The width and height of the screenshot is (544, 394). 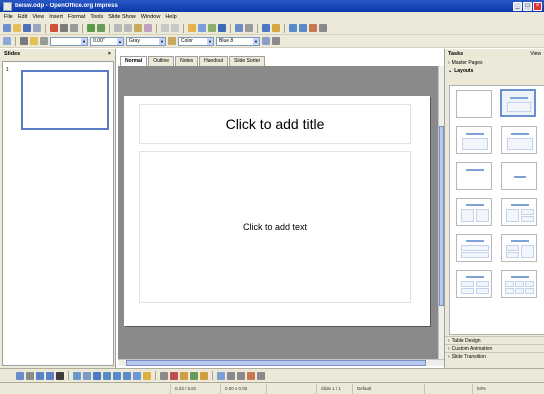 What do you see at coordinates (97, 375) in the screenshot?
I see `basic-shapes-icon` at bounding box center [97, 375].